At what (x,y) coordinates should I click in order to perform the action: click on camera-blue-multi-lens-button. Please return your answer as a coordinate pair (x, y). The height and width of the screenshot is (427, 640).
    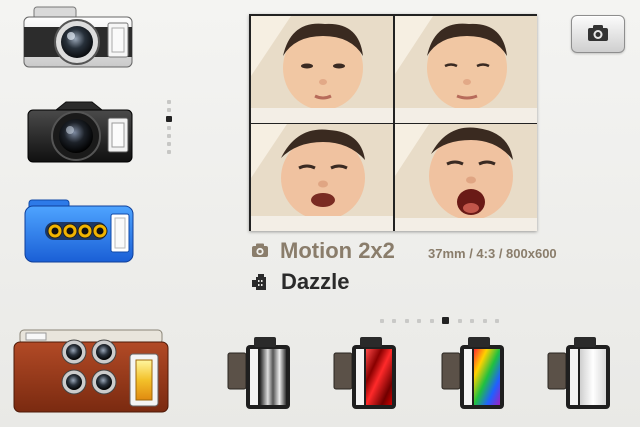
    Looking at the image, I should click on (79, 232).